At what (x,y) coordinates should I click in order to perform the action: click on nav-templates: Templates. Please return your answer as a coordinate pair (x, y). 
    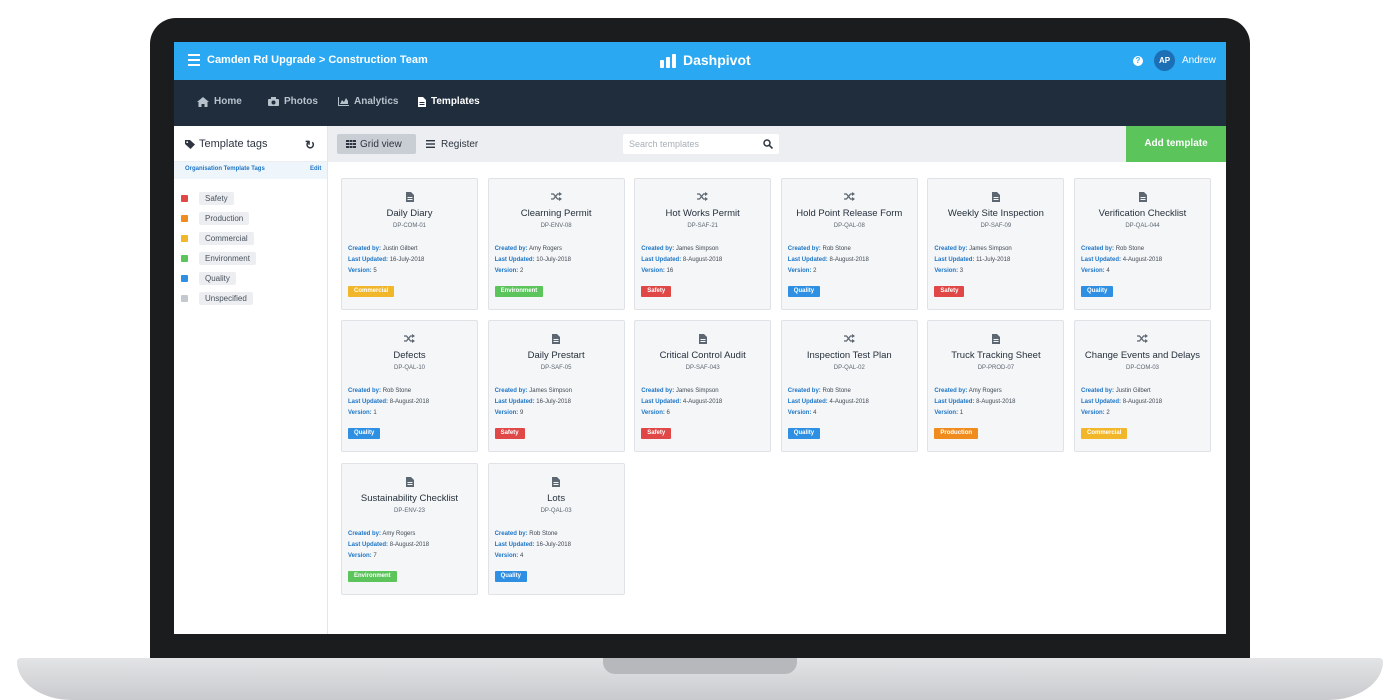
    Looking at the image, I should click on (449, 101).